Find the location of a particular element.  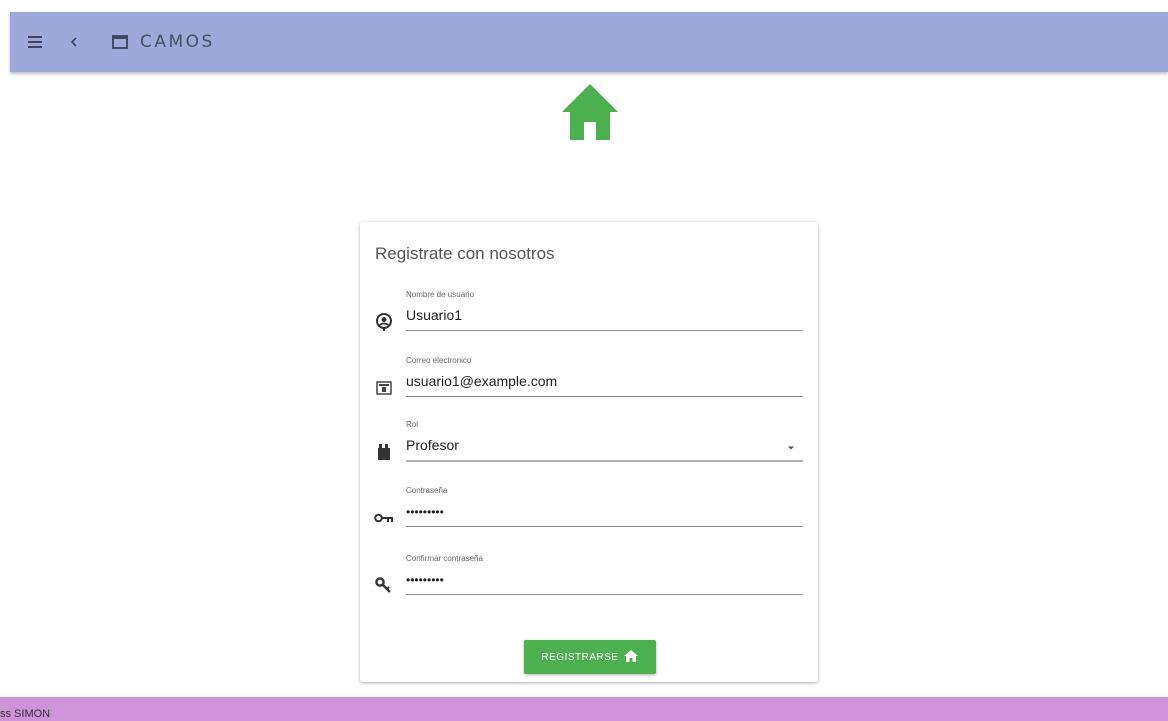

window-icon is located at coordinates (120, 42).